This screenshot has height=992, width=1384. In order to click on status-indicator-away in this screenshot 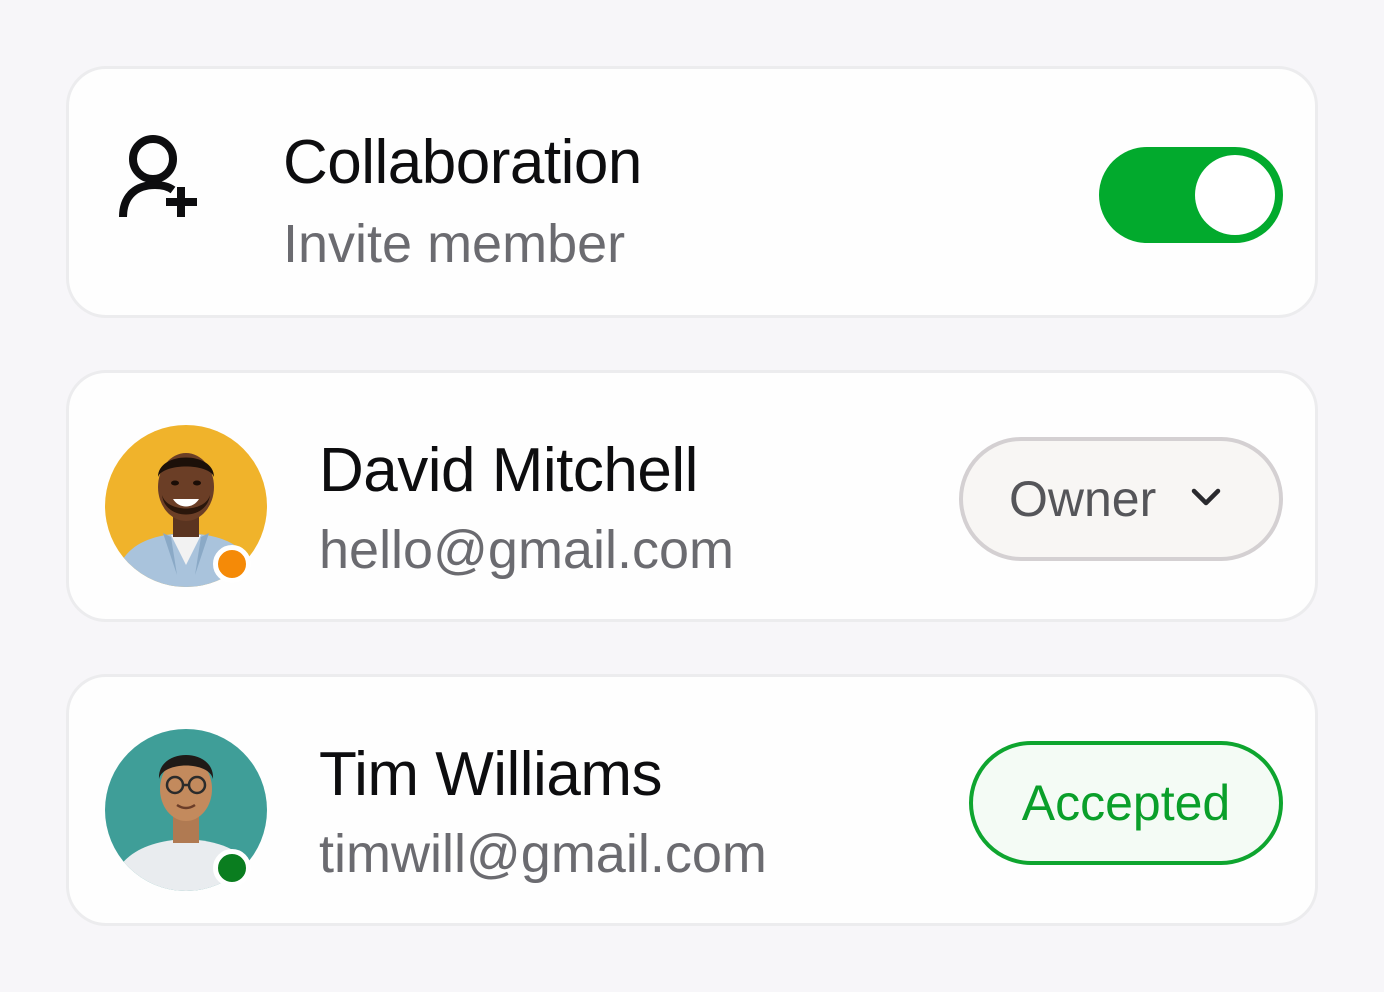, I will do `click(232, 564)`.